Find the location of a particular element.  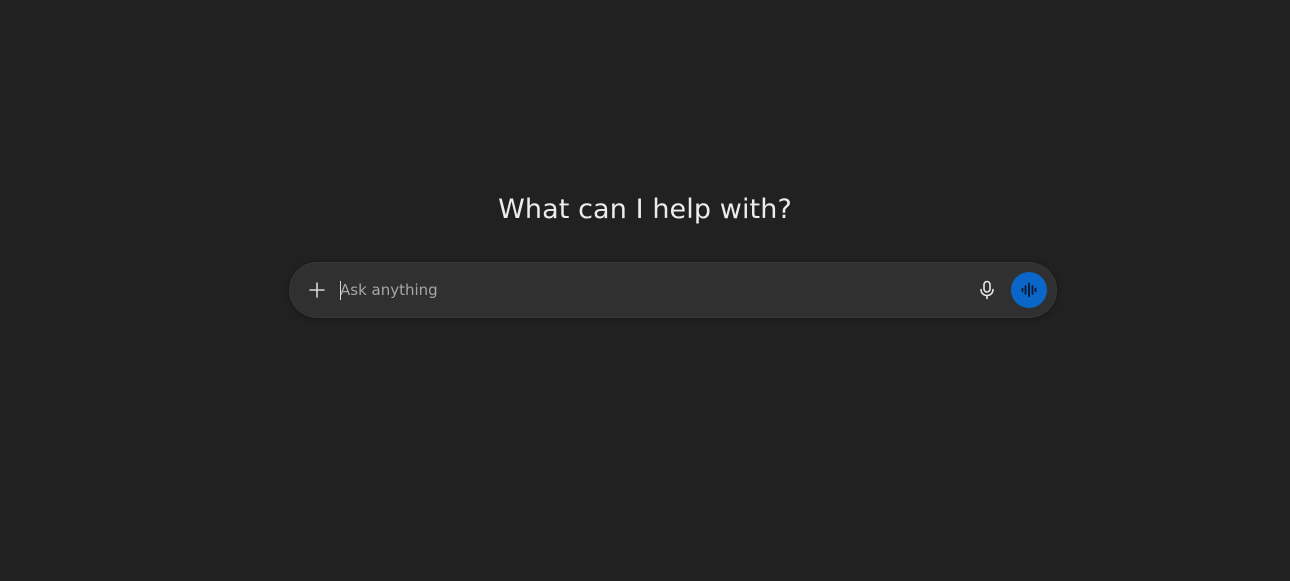

voice-mode-button is located at coordinates (1029, 290).